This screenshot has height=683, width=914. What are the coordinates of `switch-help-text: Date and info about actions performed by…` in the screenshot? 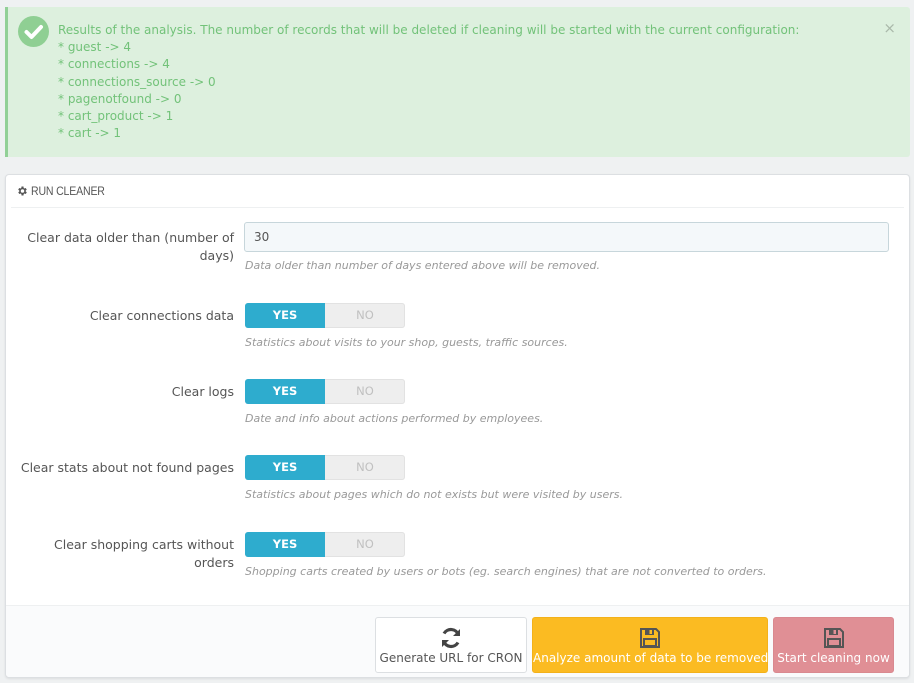 It's located at (394, 418).